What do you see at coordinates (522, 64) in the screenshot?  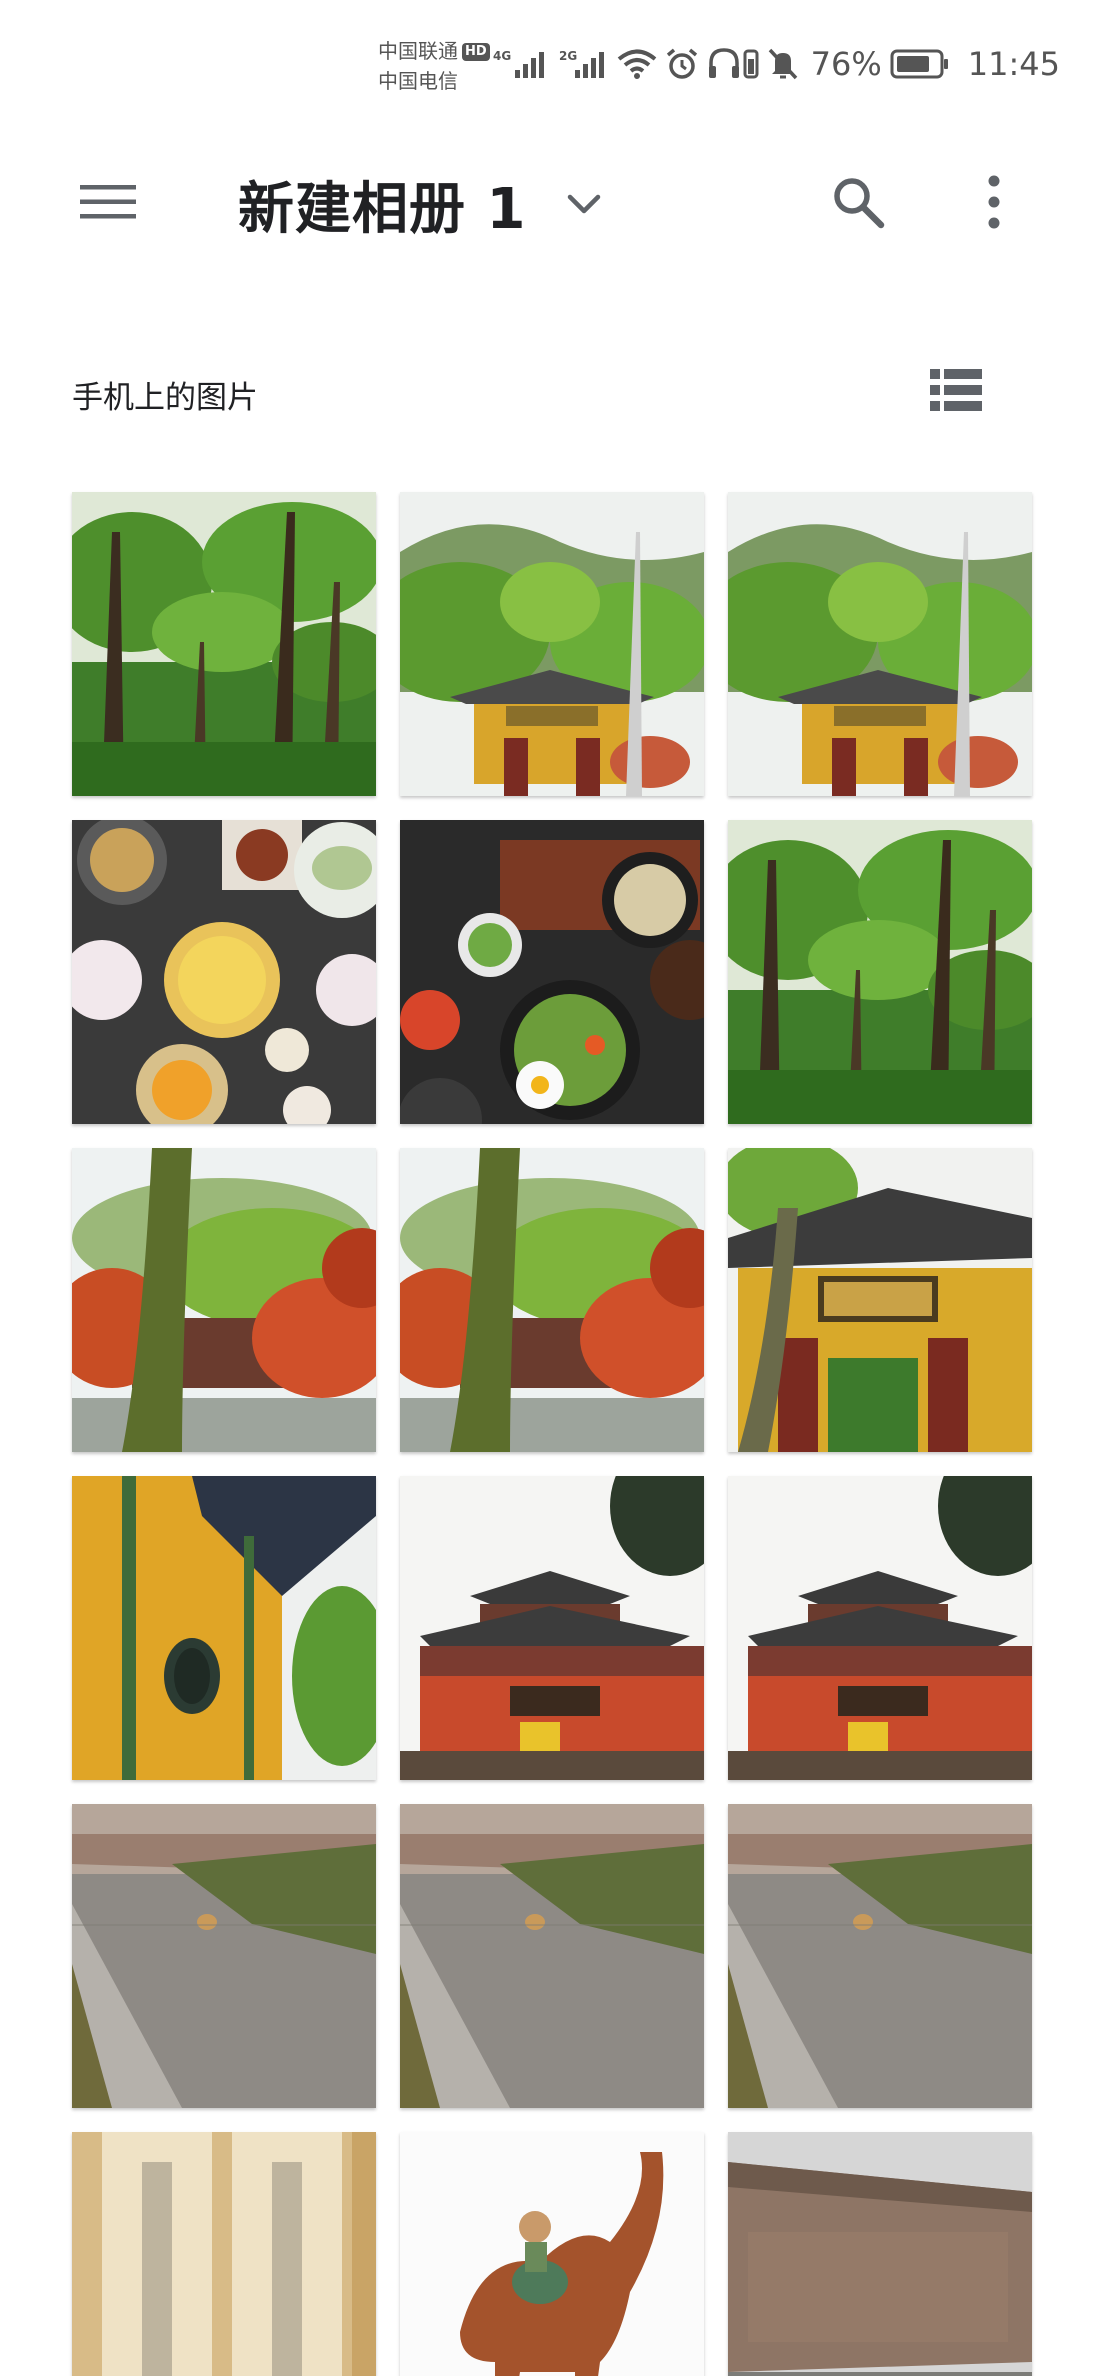 I see `signal-4g-icon: 4G` at bounding box center [522, 64].